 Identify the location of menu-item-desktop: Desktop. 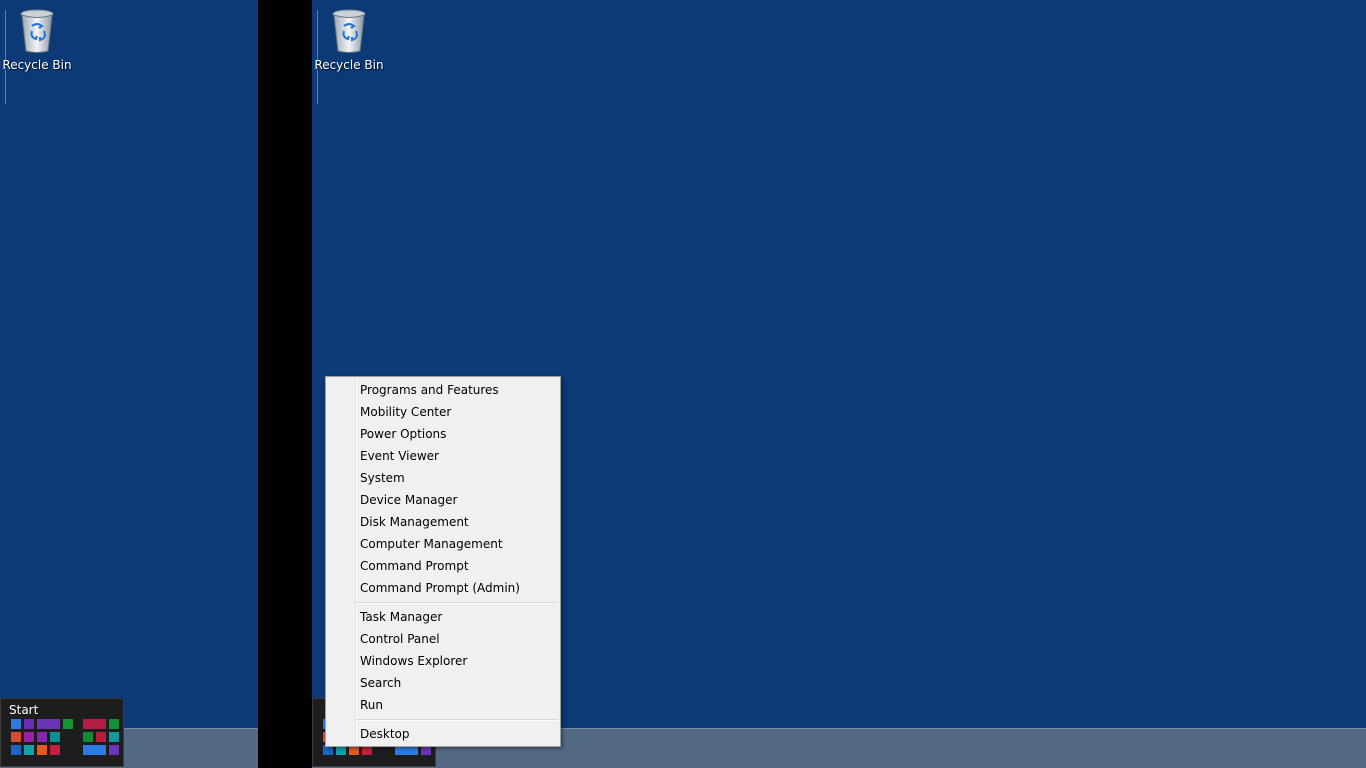
(385, 734).